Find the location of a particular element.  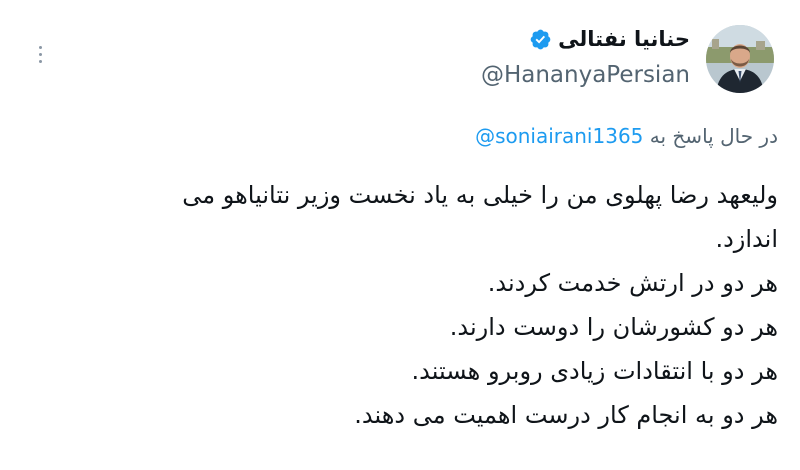

reply-context: در حال پاسخ به @soniairani1365 is located at coordinates (626, 136).